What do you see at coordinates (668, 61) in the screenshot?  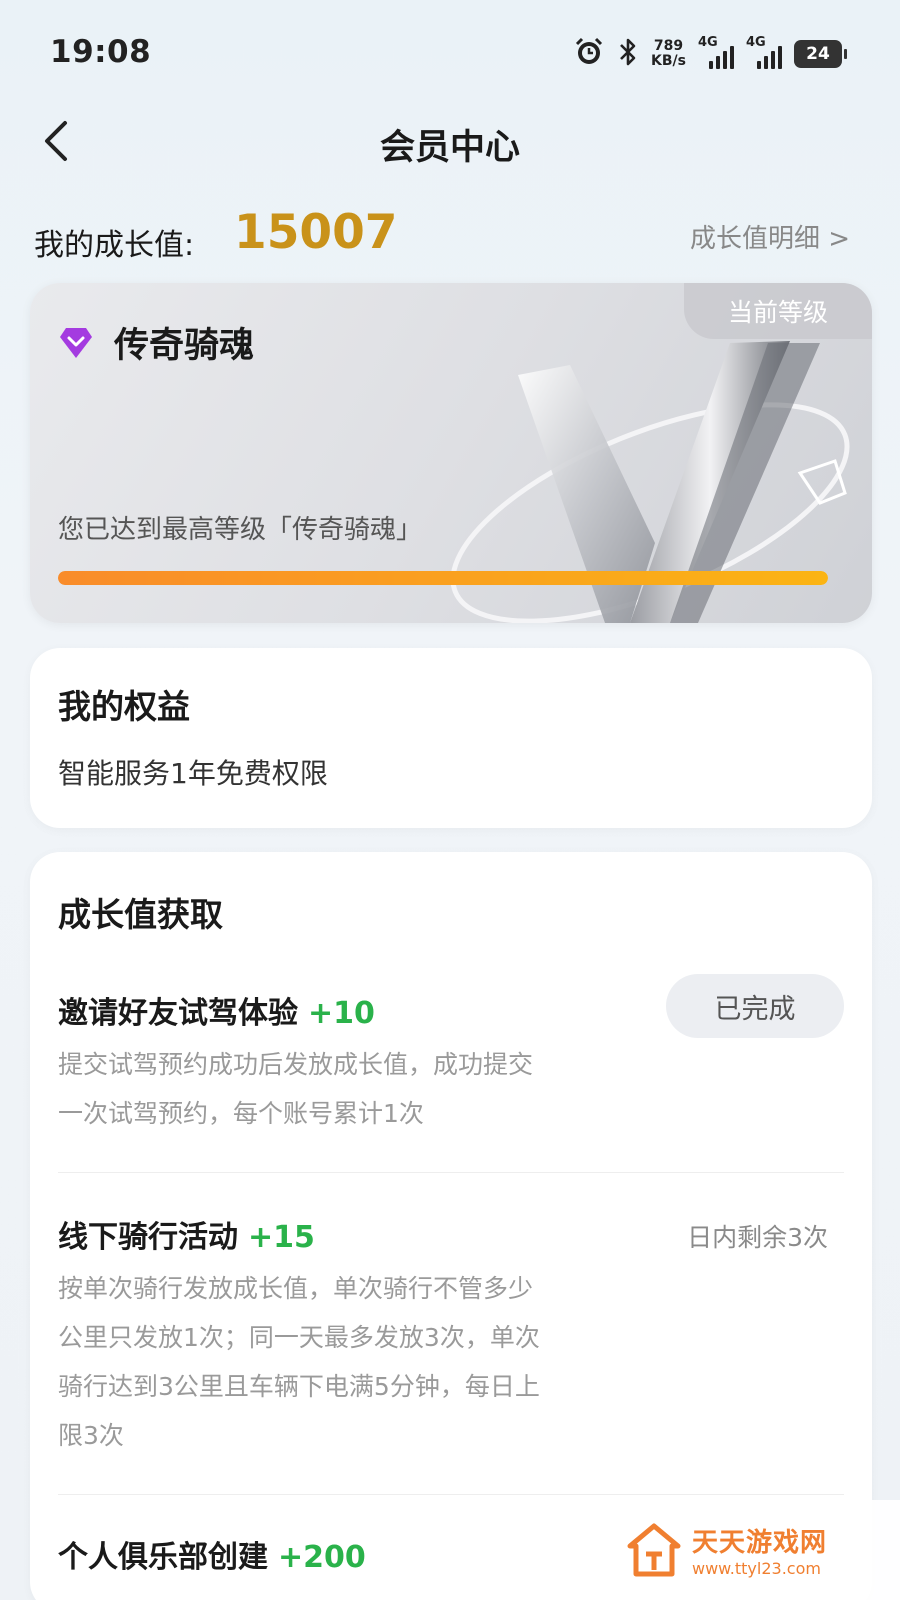 I see `speed-unit: KB/s` at bounding box center [668, 61].